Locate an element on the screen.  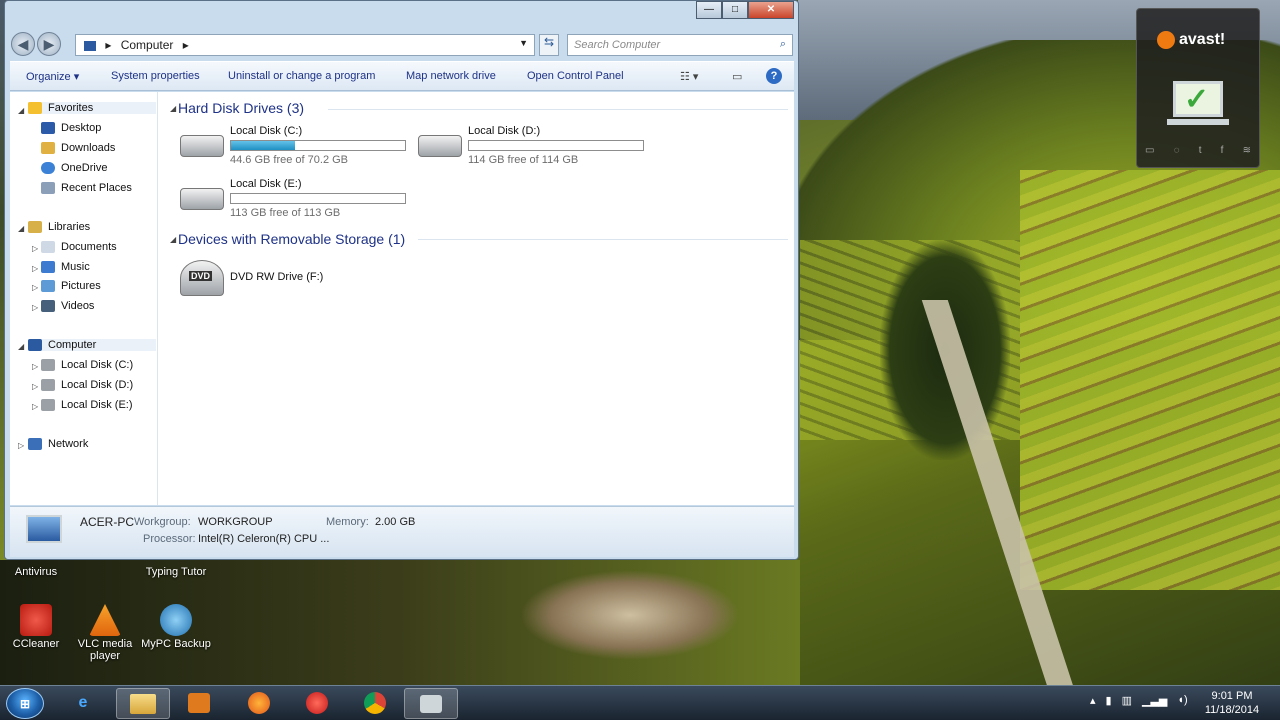
system-clock: 9:01 PM 11/18/2014 is located at coordinates (1232, 703).